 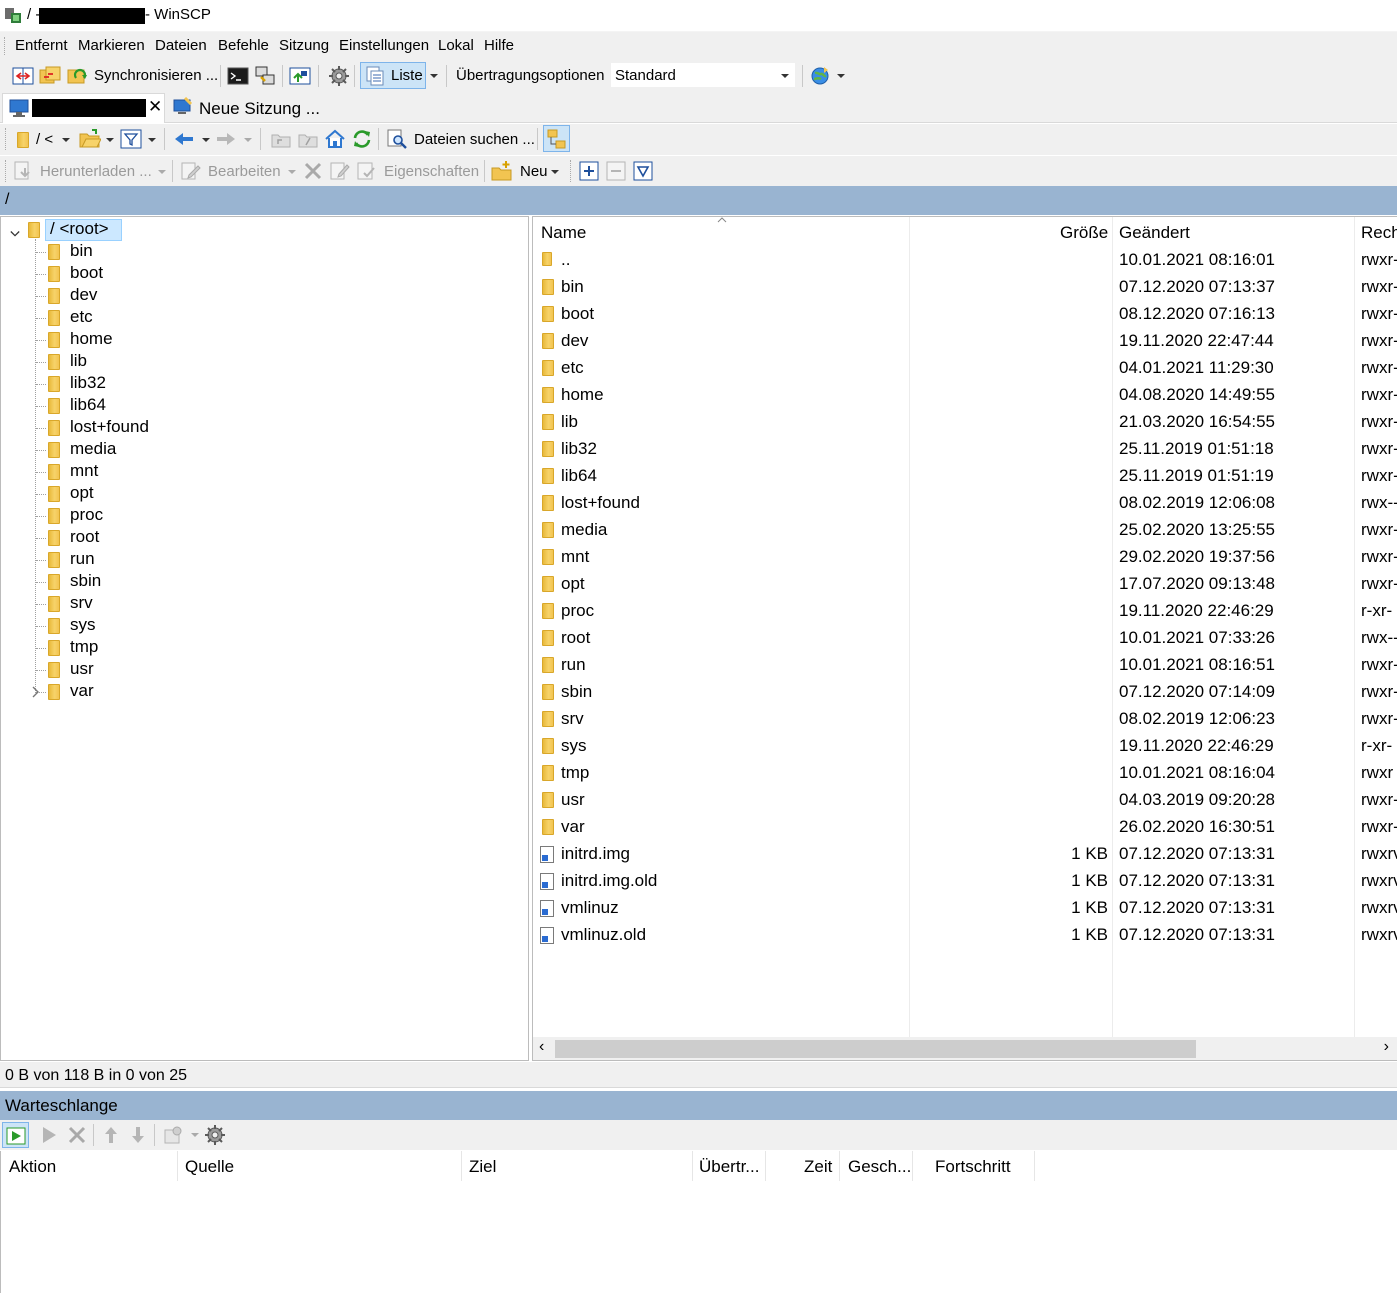 What do you see at coordinates (1379, 233) in the screenshot?
I see `column-header-rights: Rech` at bounding box center [1379, 233].